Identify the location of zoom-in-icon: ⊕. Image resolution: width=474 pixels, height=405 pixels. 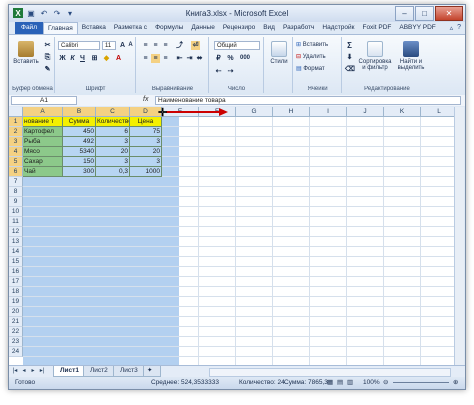
(455, 383).